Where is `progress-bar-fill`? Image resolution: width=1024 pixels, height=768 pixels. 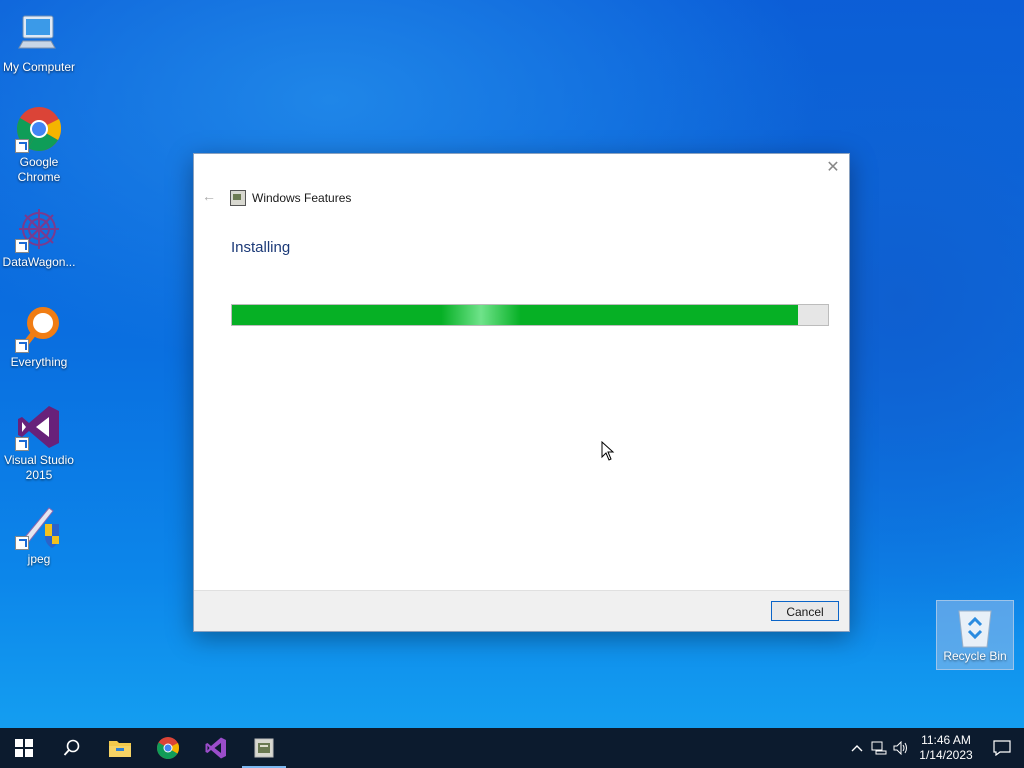 progress-bar-fill is located at coordinates (515, 315).